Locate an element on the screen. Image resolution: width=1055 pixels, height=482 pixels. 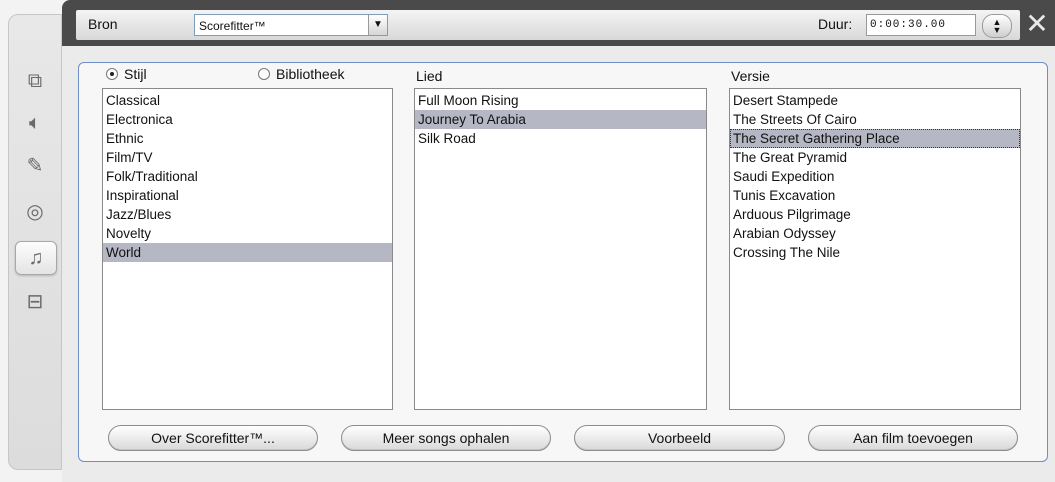
list-item: Folk/Traditional is located at coordinates (247, 176).